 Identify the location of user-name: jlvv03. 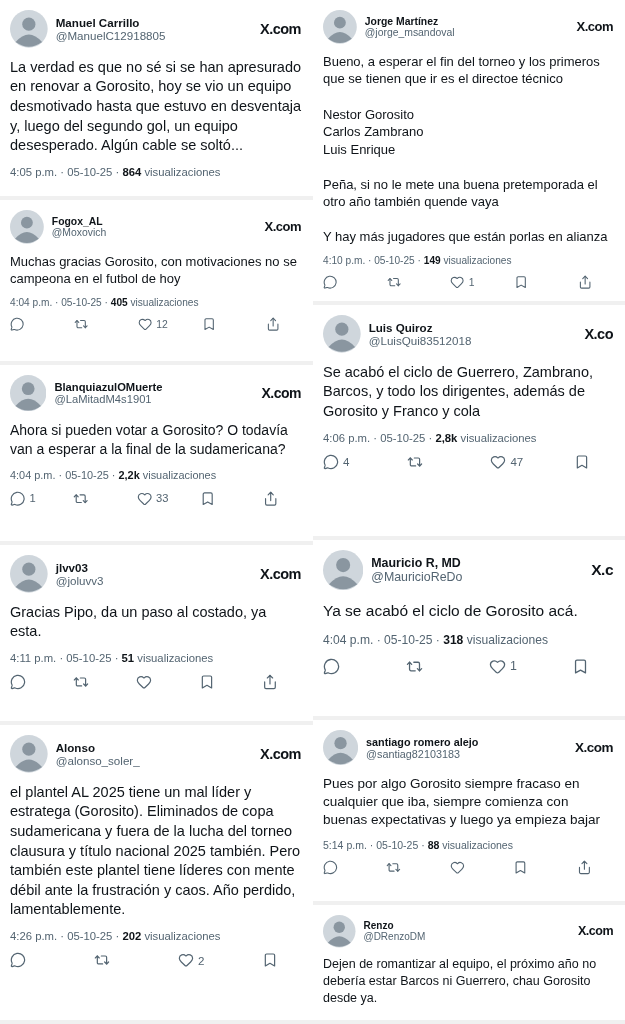
(72, 567).